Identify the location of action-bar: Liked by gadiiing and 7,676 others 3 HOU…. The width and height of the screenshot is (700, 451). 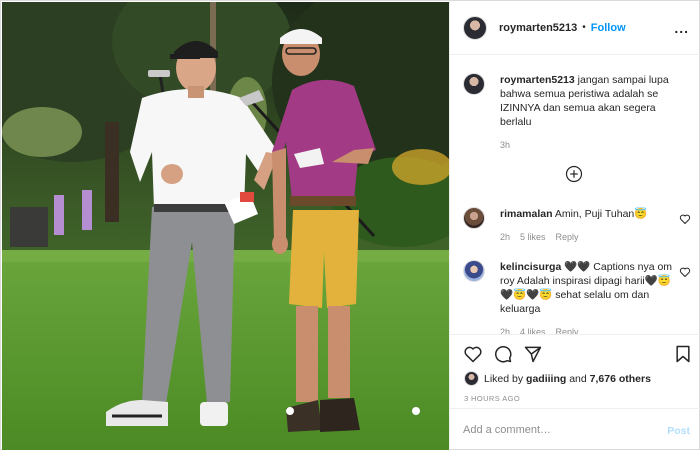
(575, 371).